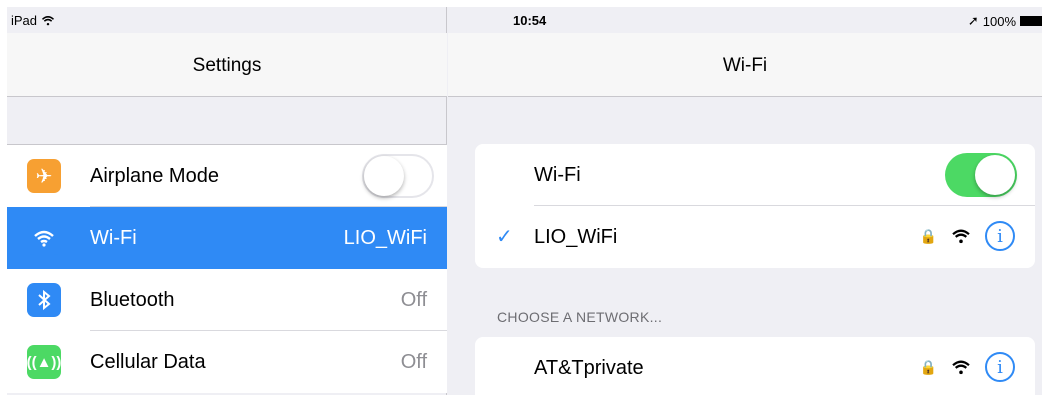  I want to click on available-networks-group: AT&Tprivate 🔒 i, so click(755, 366).